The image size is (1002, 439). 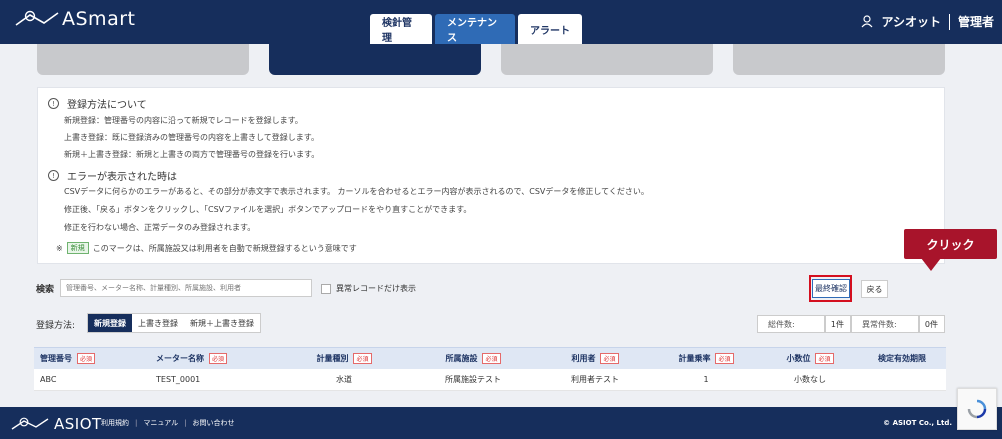 I want to click on main-tabs: 検針管理 メンテナンス アラート, so click(x=476, y=29).